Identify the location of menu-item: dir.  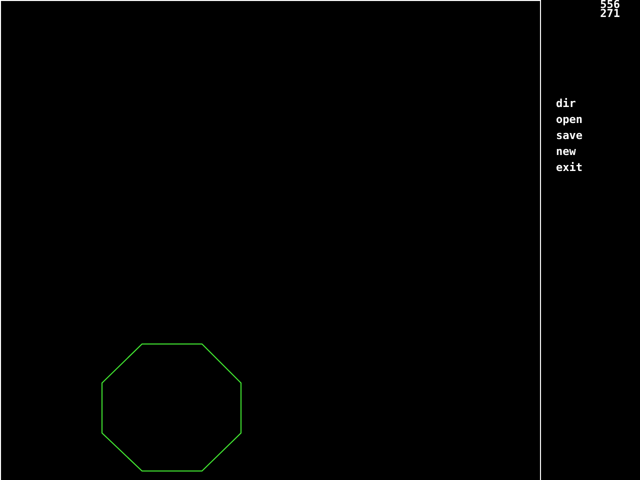
(566, 103).